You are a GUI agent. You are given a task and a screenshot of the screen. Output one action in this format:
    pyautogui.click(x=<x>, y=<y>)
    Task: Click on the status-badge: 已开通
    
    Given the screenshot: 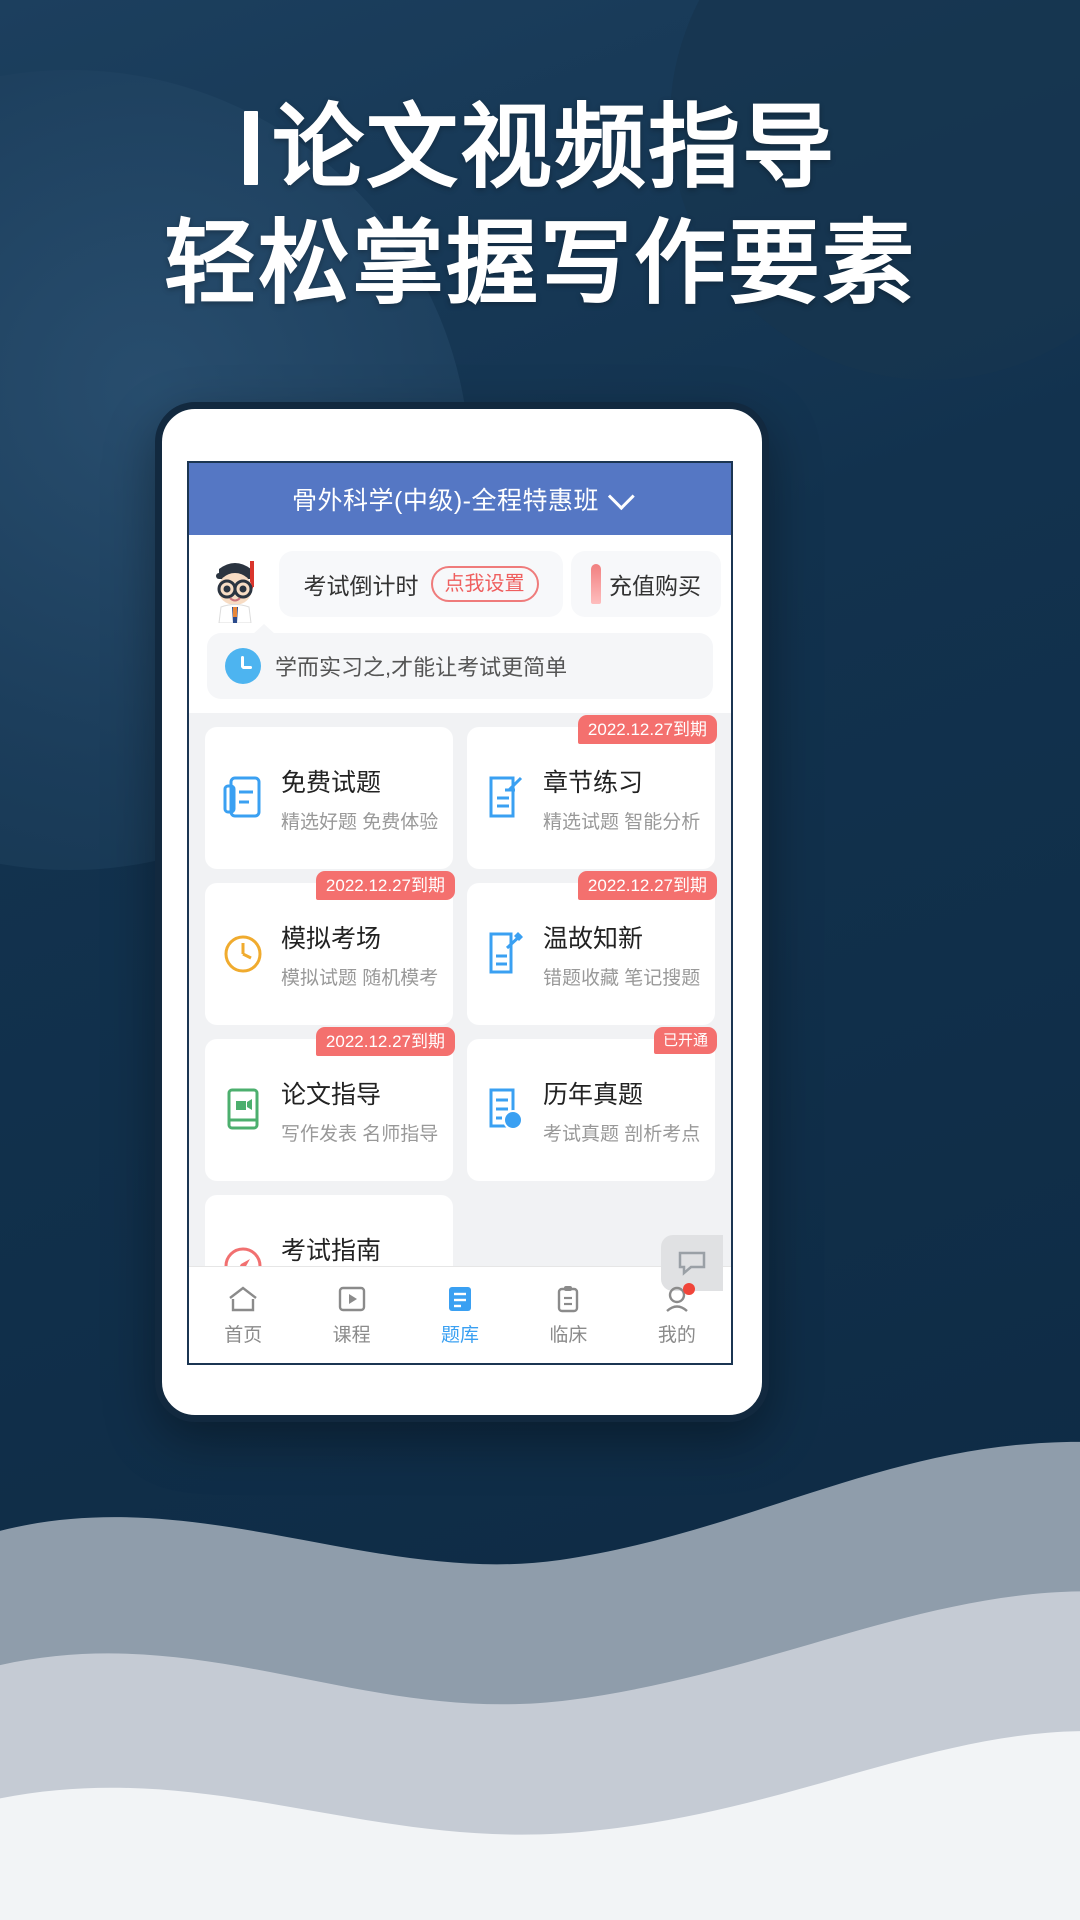 What is the action you would take?
    pyautogui.click(x=685, y=1040)
    